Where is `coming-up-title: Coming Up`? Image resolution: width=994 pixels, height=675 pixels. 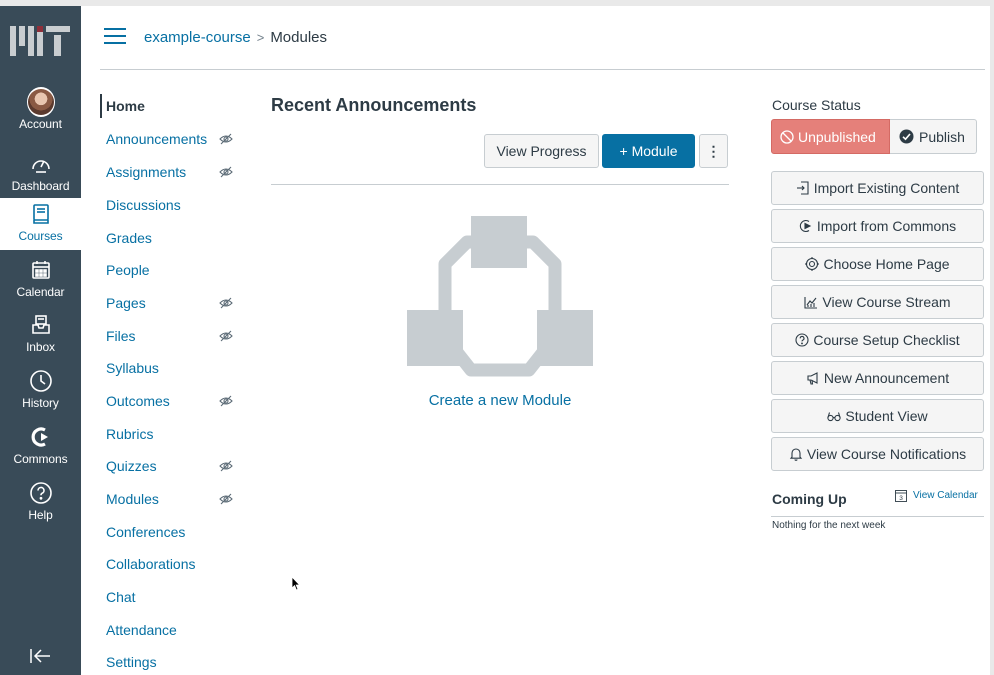 coming-up-title: Coming Up is located at coordinates (809, 499).